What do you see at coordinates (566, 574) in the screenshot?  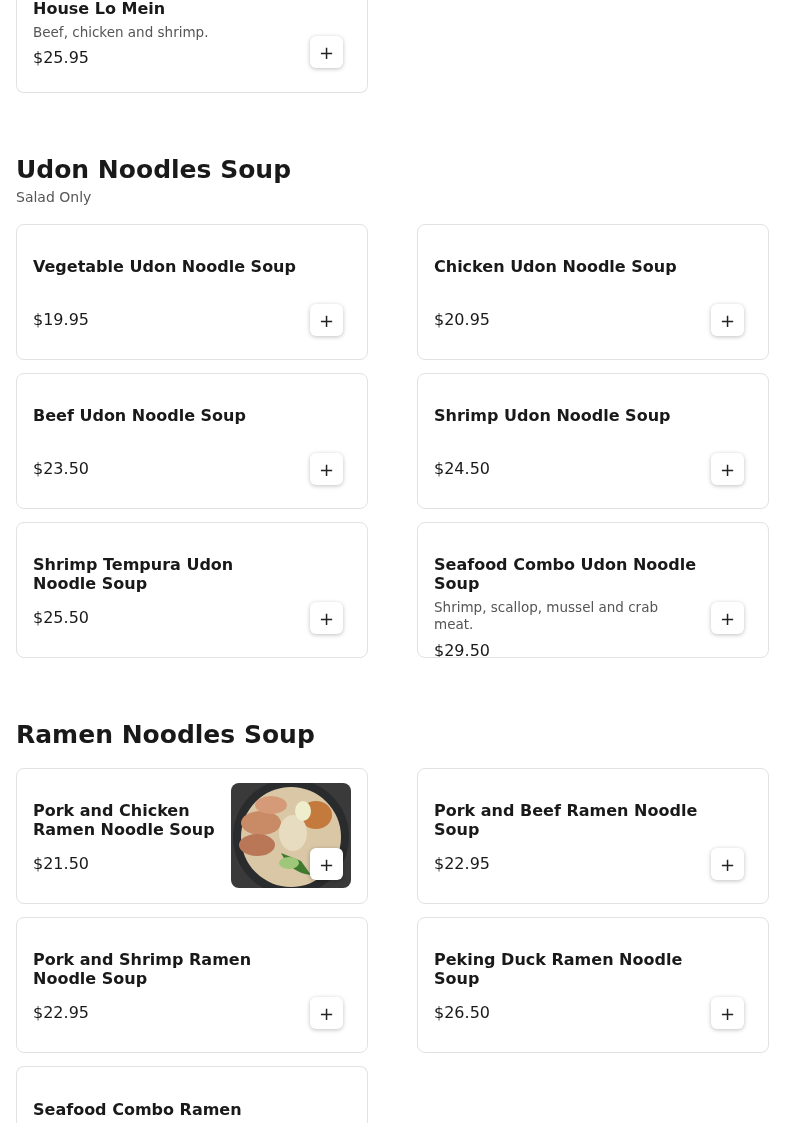 I see `item-name: Seafood Combo Udon Noodle Soup` at bounding box center [566, 574].